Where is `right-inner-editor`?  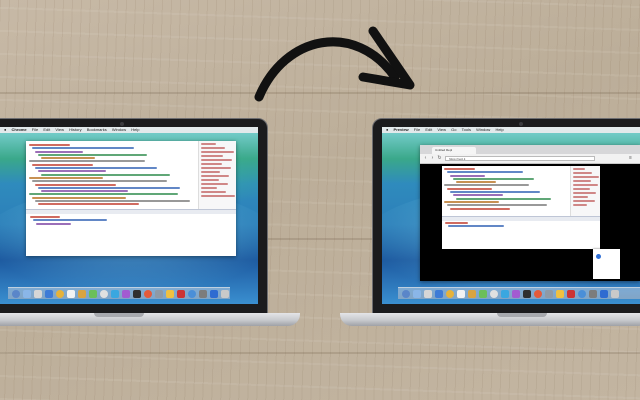 right-inner-editor is located at coordinates (521, 207).